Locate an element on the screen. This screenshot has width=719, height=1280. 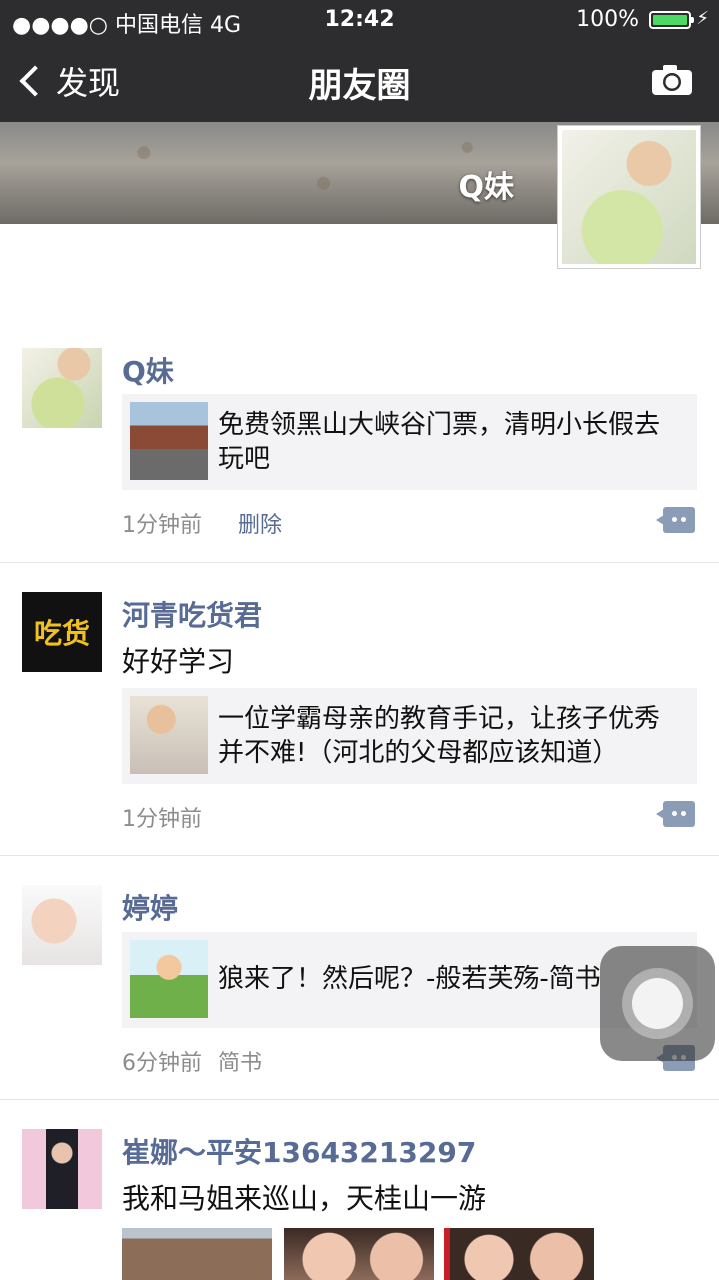
top-bar: ●●●●○ 中国电信 4G 12:42 100% ⚡ 发现 朋友圈 is located at coordinates (359, 61).